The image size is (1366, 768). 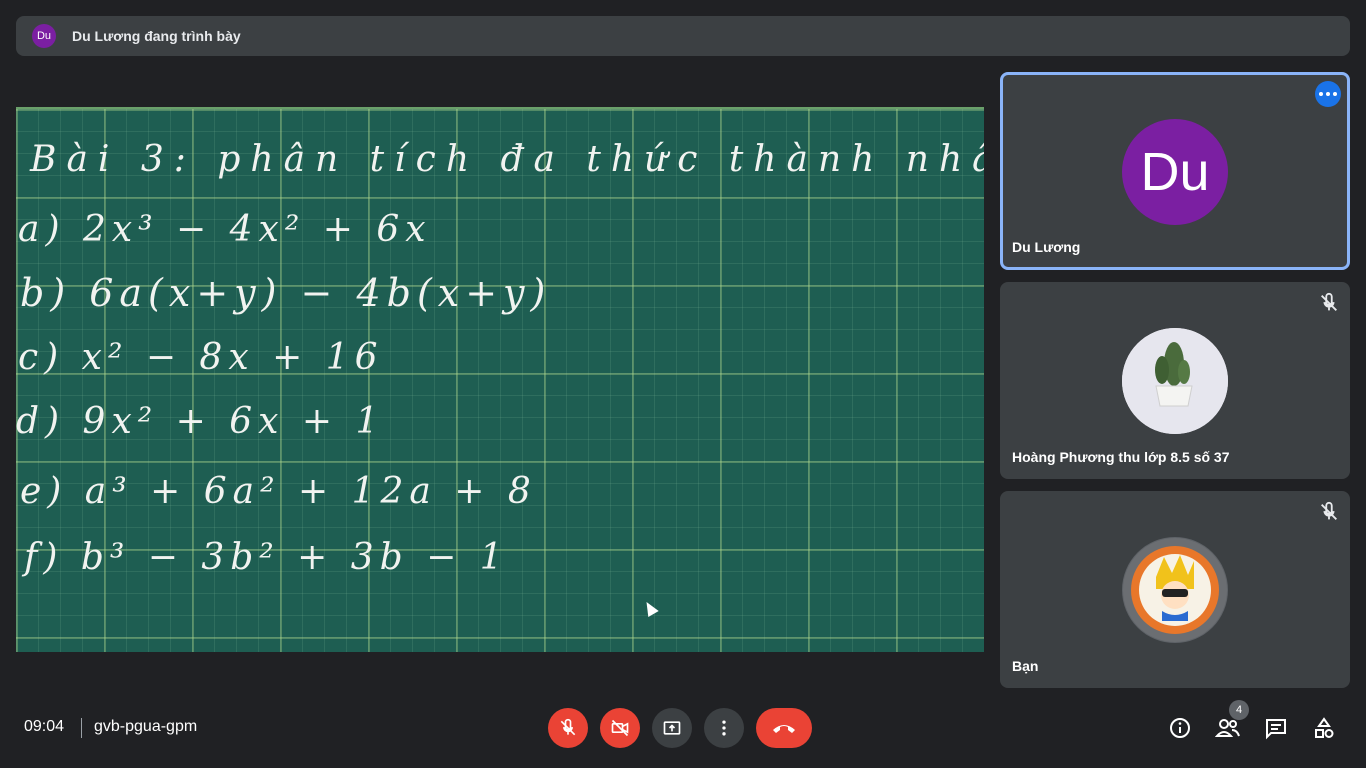 What do you see at coordinates (683, 36) in the screenshot?
I see `presenter-banner: Du Du Lương đang trình bày` at bounding box center [683, 36].